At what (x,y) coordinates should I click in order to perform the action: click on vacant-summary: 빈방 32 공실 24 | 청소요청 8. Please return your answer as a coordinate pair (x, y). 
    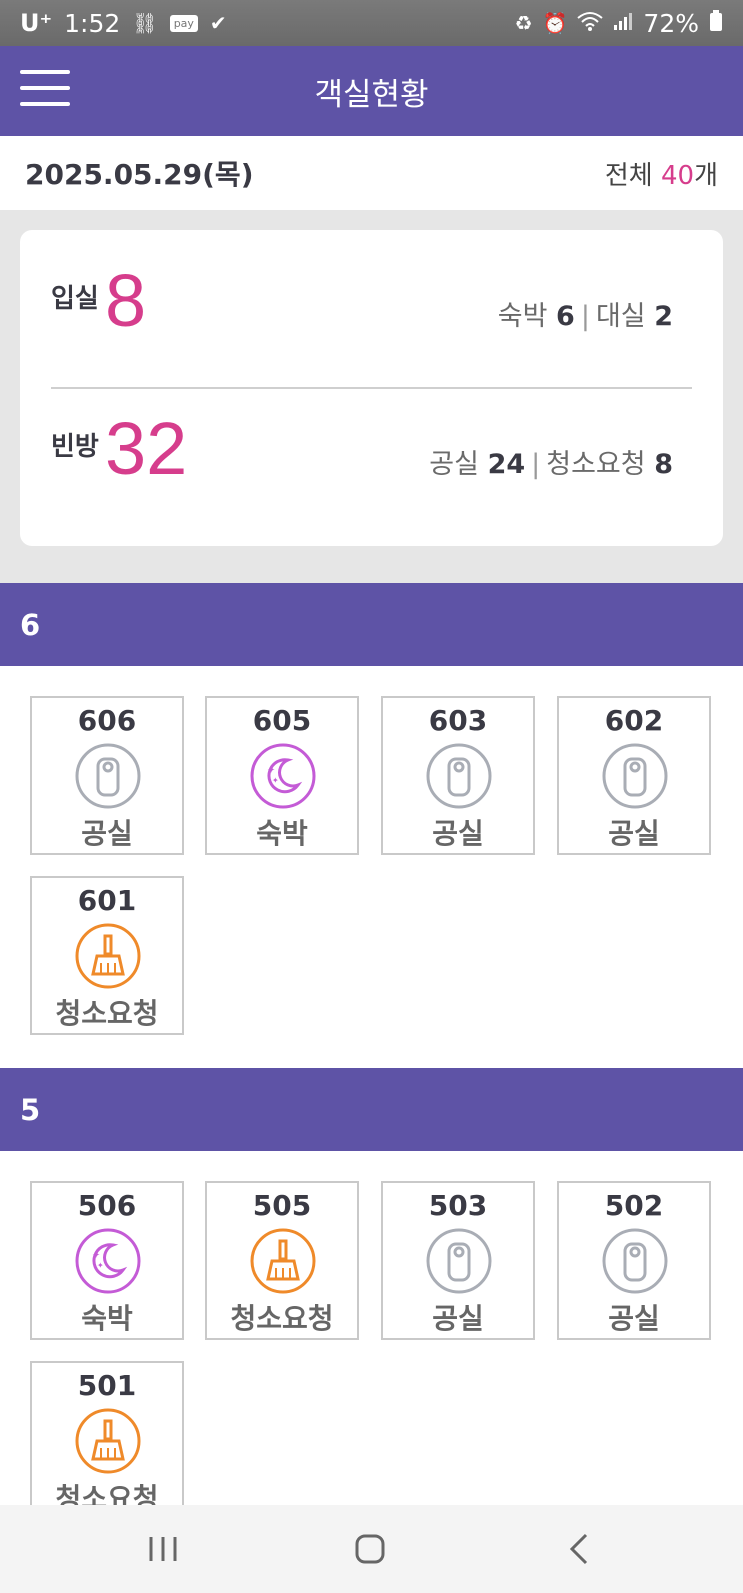
    Looking at the image, I should click on (362, 474).